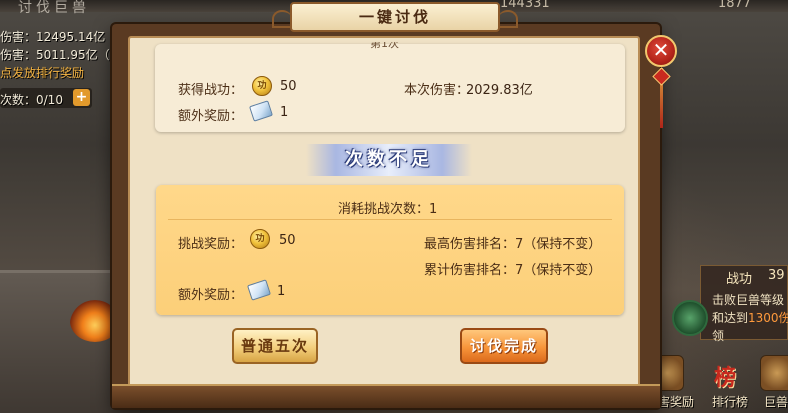 The image size is (788, 413). What do you see at coordinates (211, 295) in the screenshot?
I see `result-extra-label: 额外奖励：` at bounding box center [211, 295].